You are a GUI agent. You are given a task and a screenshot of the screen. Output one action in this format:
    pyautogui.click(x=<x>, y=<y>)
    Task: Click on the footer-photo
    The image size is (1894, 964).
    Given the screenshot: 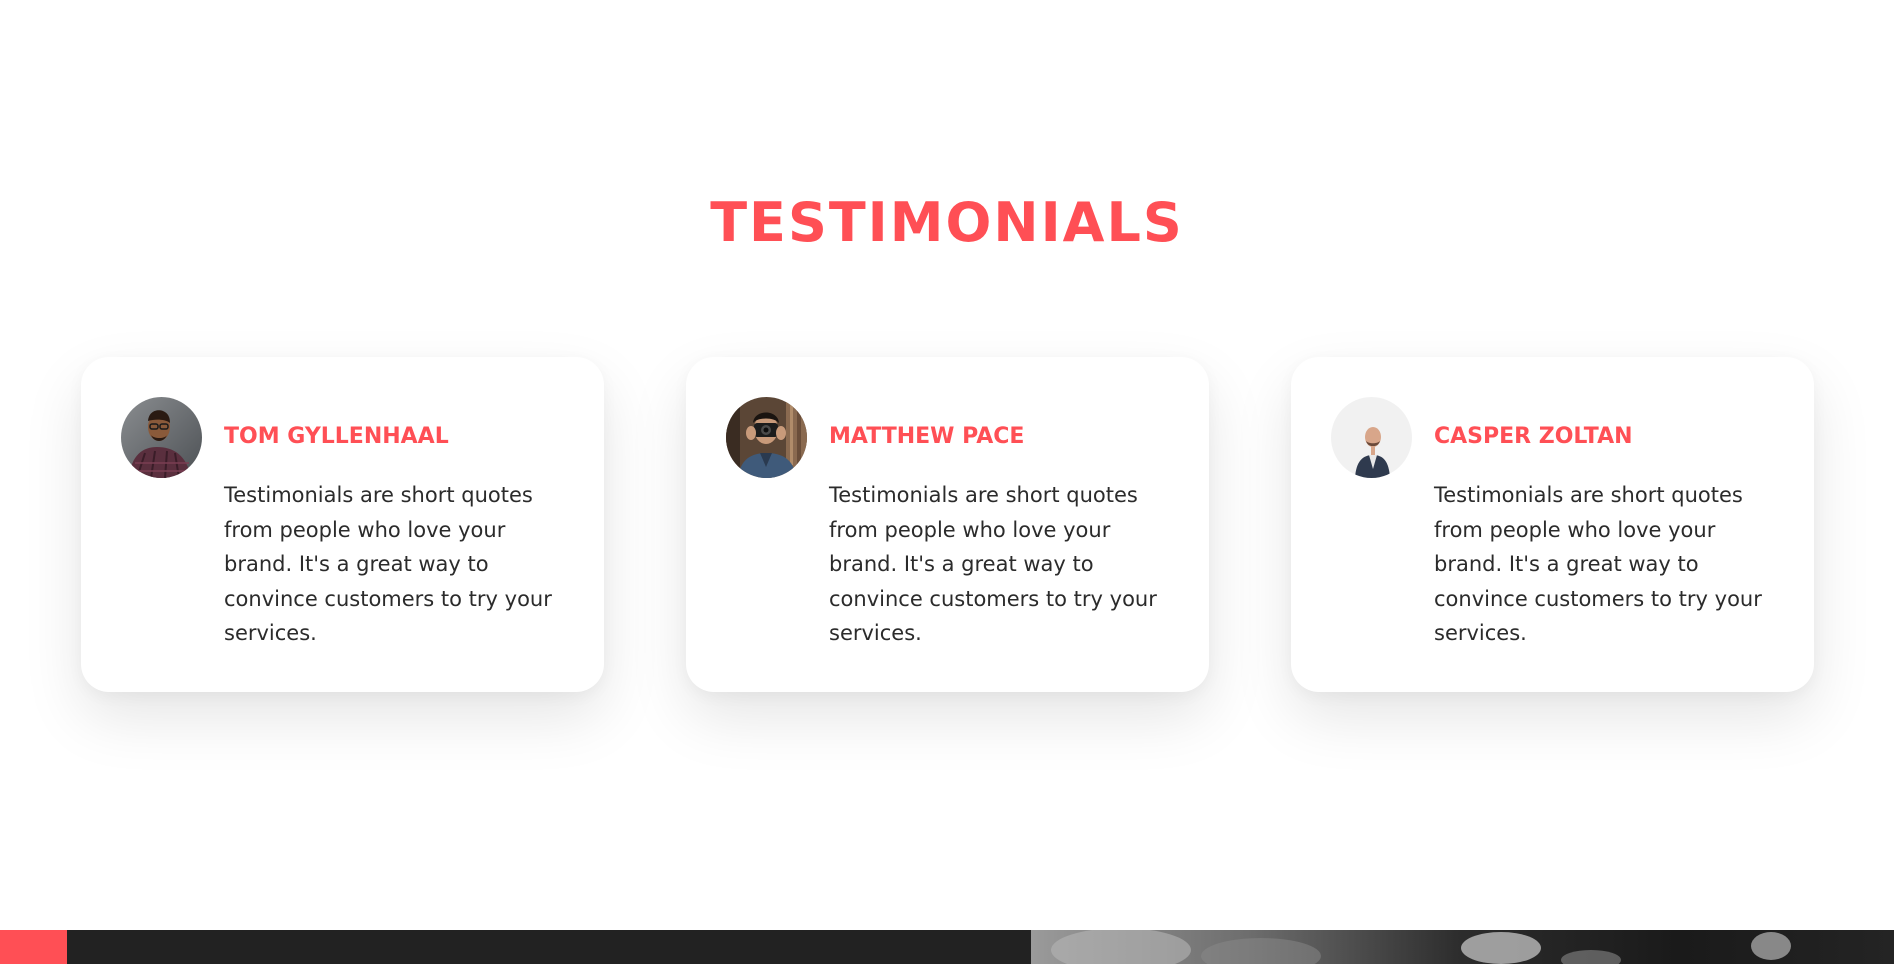 What is the action you would take?
    pyautogui.click(x=1462, y=947)
    